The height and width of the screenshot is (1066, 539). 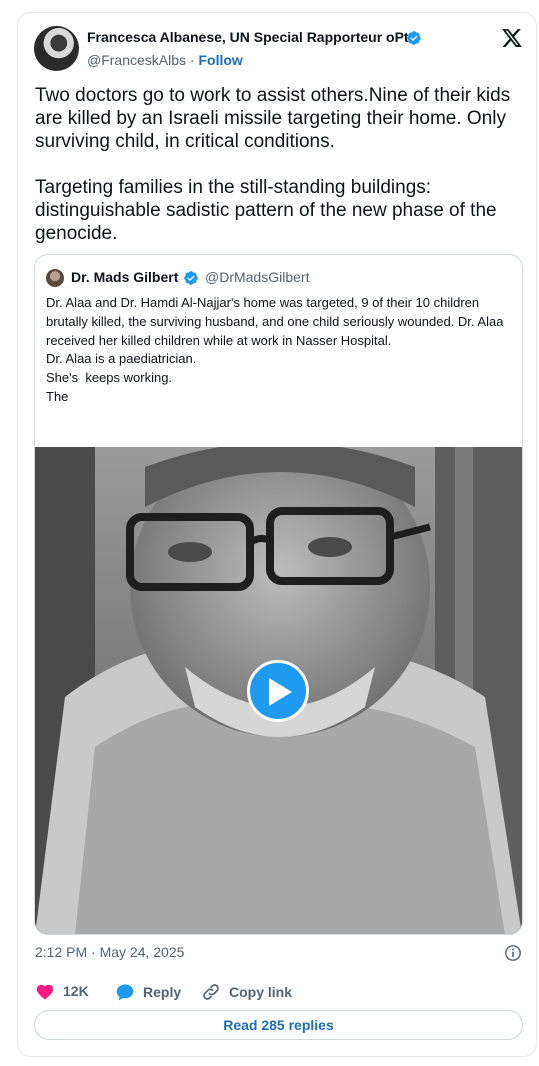 What do you see at coordinates (121, 359) in the screenshot?
I see `quoted-text-line: Dr. Alaa is a paediatrician.` at bounding box center [121, 359].